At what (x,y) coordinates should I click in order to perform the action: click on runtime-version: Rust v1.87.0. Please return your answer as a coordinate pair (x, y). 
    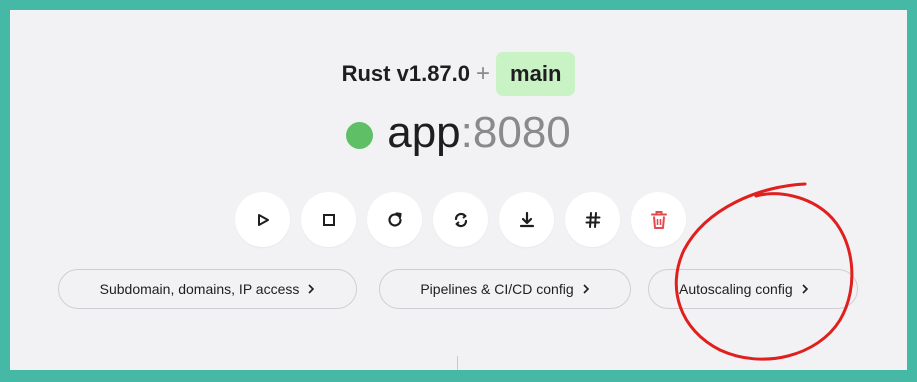
    Looking at the image, I should click on (406, 73).